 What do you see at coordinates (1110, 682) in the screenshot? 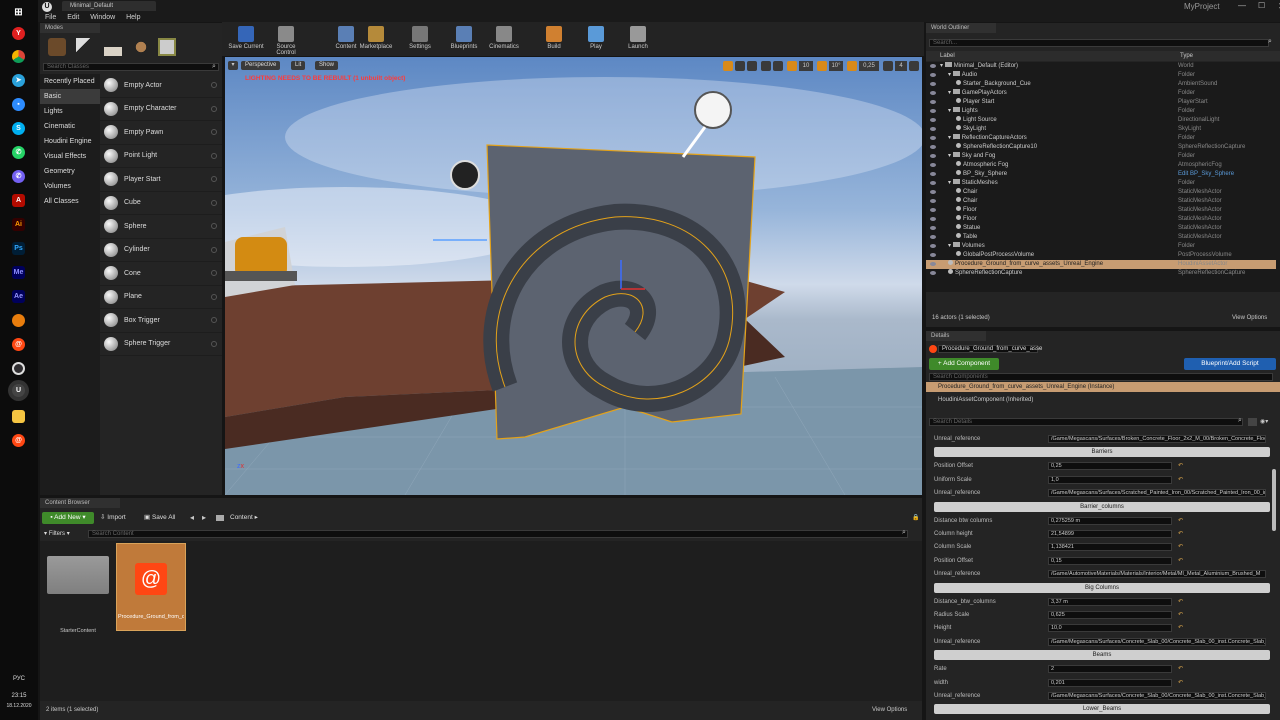
I see `property-value-field: 0,201` at bounding box center [1110, 682].